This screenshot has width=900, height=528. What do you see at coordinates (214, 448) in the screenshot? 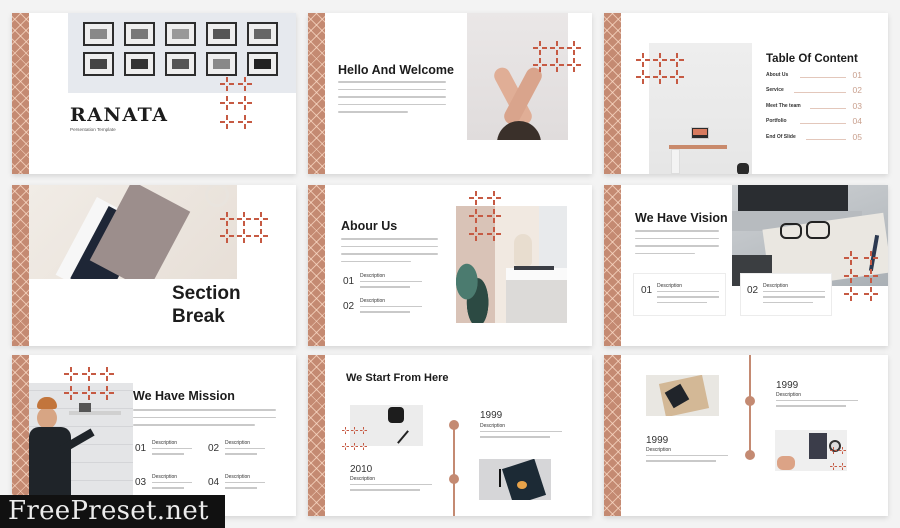
I see `item-number: 02` at bounding box center [214, 448].